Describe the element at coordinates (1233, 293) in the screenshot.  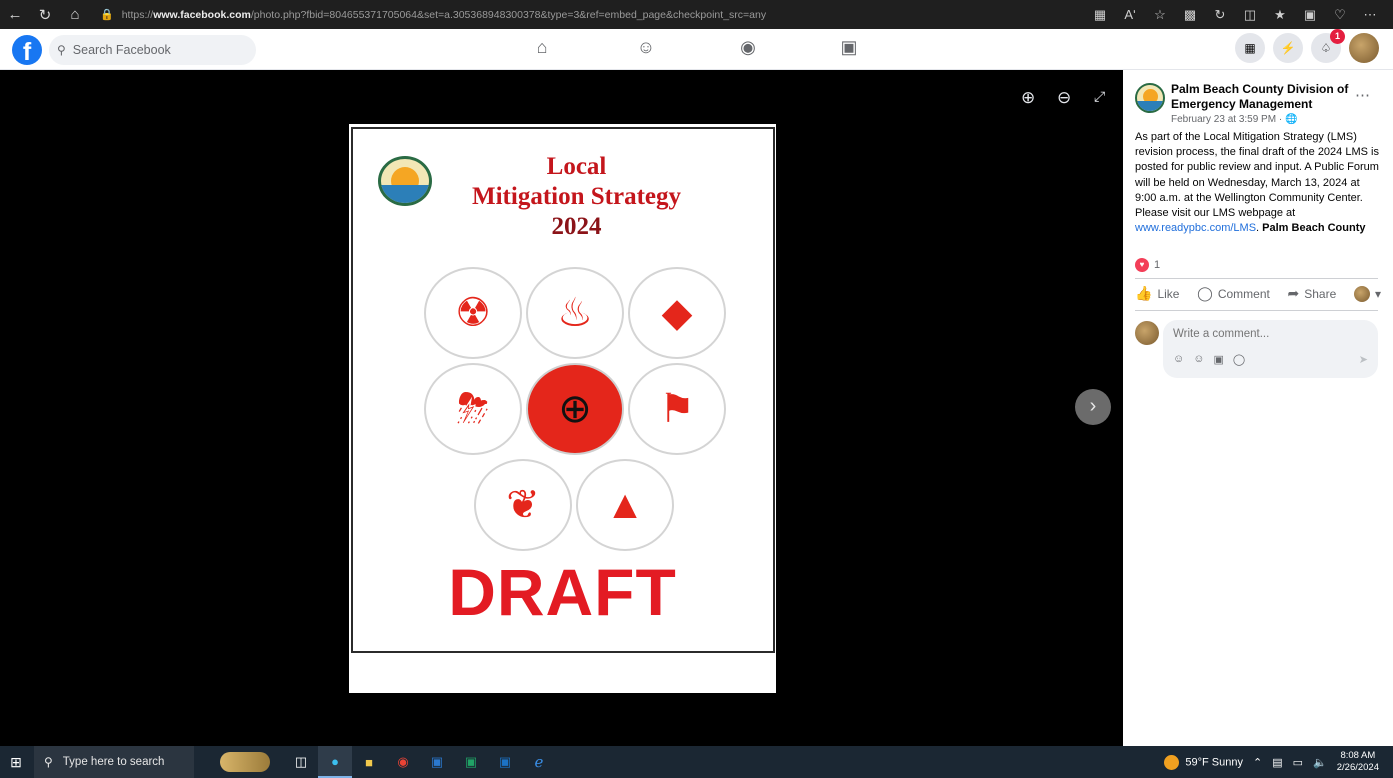
I see `comment-button: ◯ Comment` at that location.